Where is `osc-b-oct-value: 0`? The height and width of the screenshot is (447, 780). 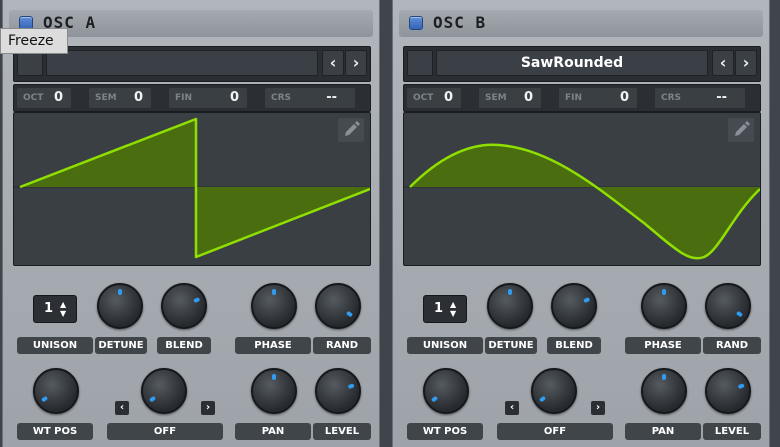 osc-b-oct-value: 0 is located at coordinates (448, 97).